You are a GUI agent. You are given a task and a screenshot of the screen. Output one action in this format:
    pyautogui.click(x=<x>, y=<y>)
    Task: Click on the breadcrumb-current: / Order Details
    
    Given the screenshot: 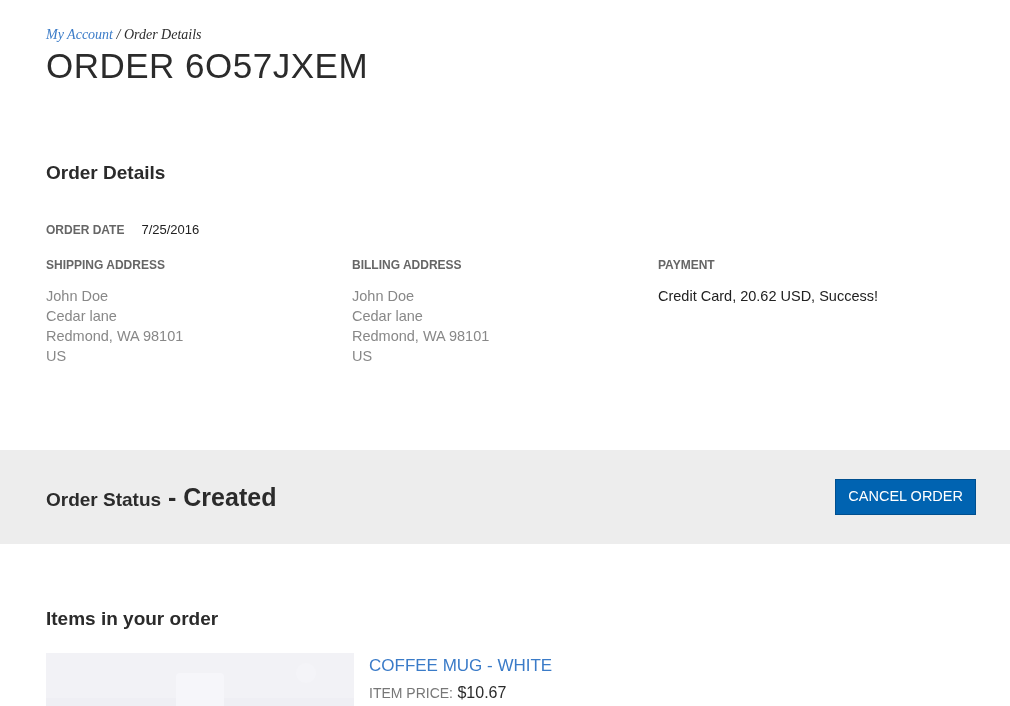 What is the action you would take?
    pyautogui.click(x=158, y=34)
    